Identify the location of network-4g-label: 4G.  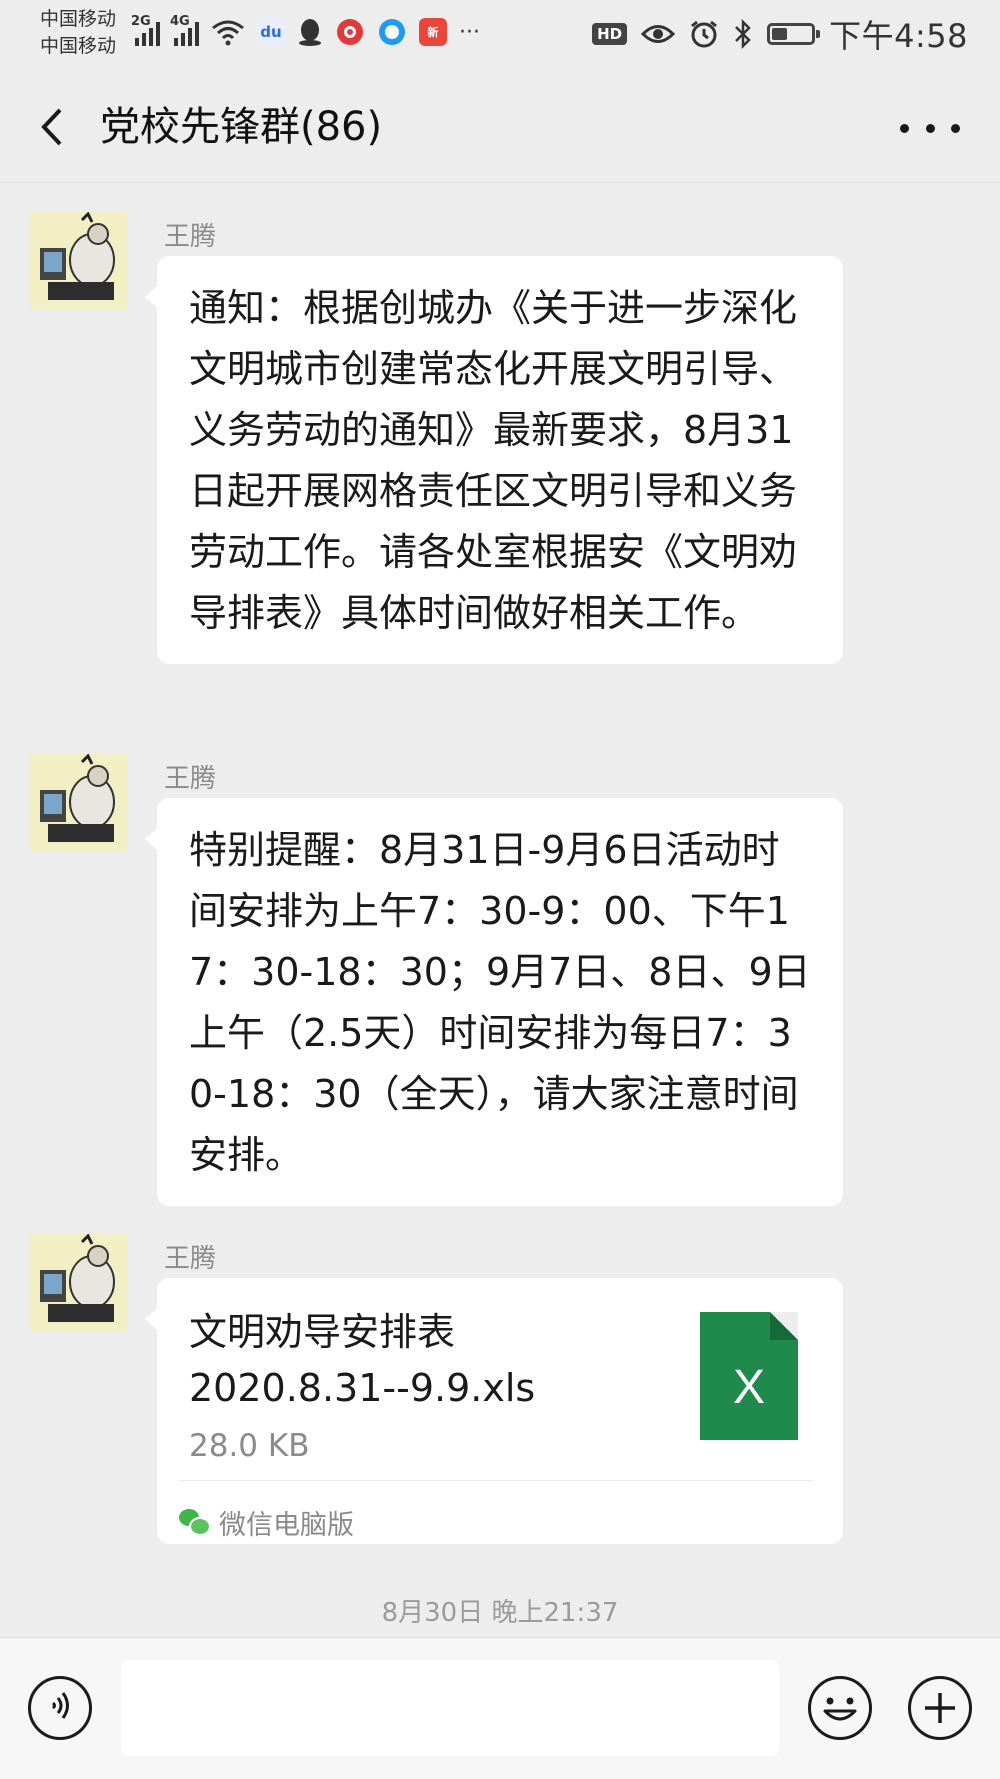
(180, 21).